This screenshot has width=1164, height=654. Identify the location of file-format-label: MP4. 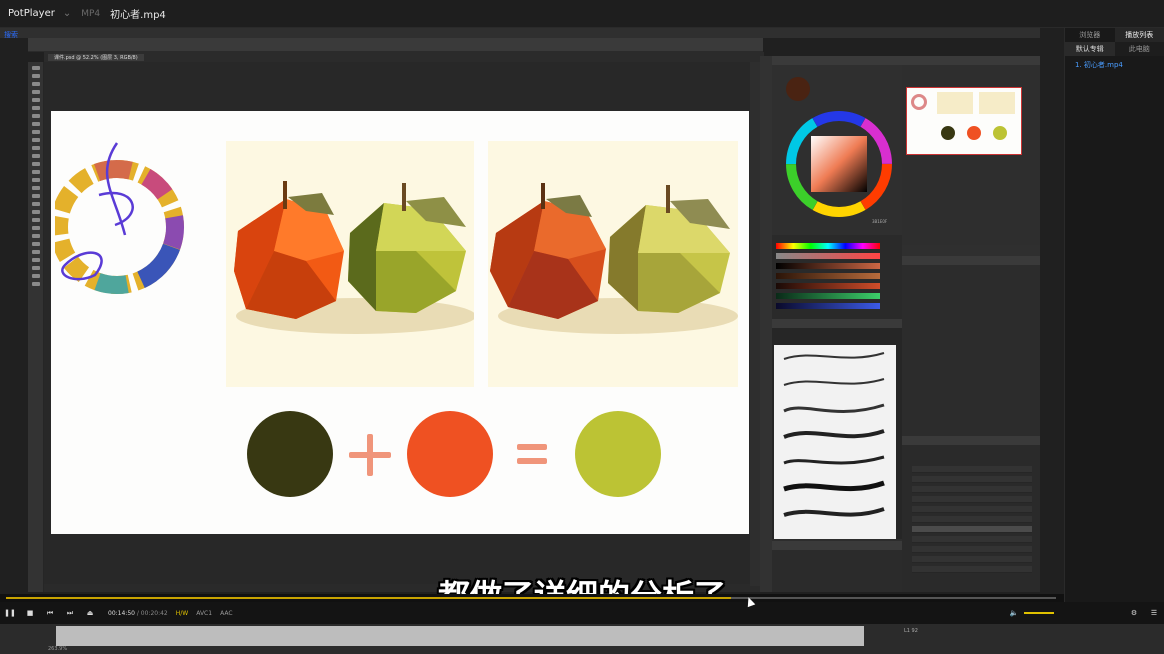
(91, 13).